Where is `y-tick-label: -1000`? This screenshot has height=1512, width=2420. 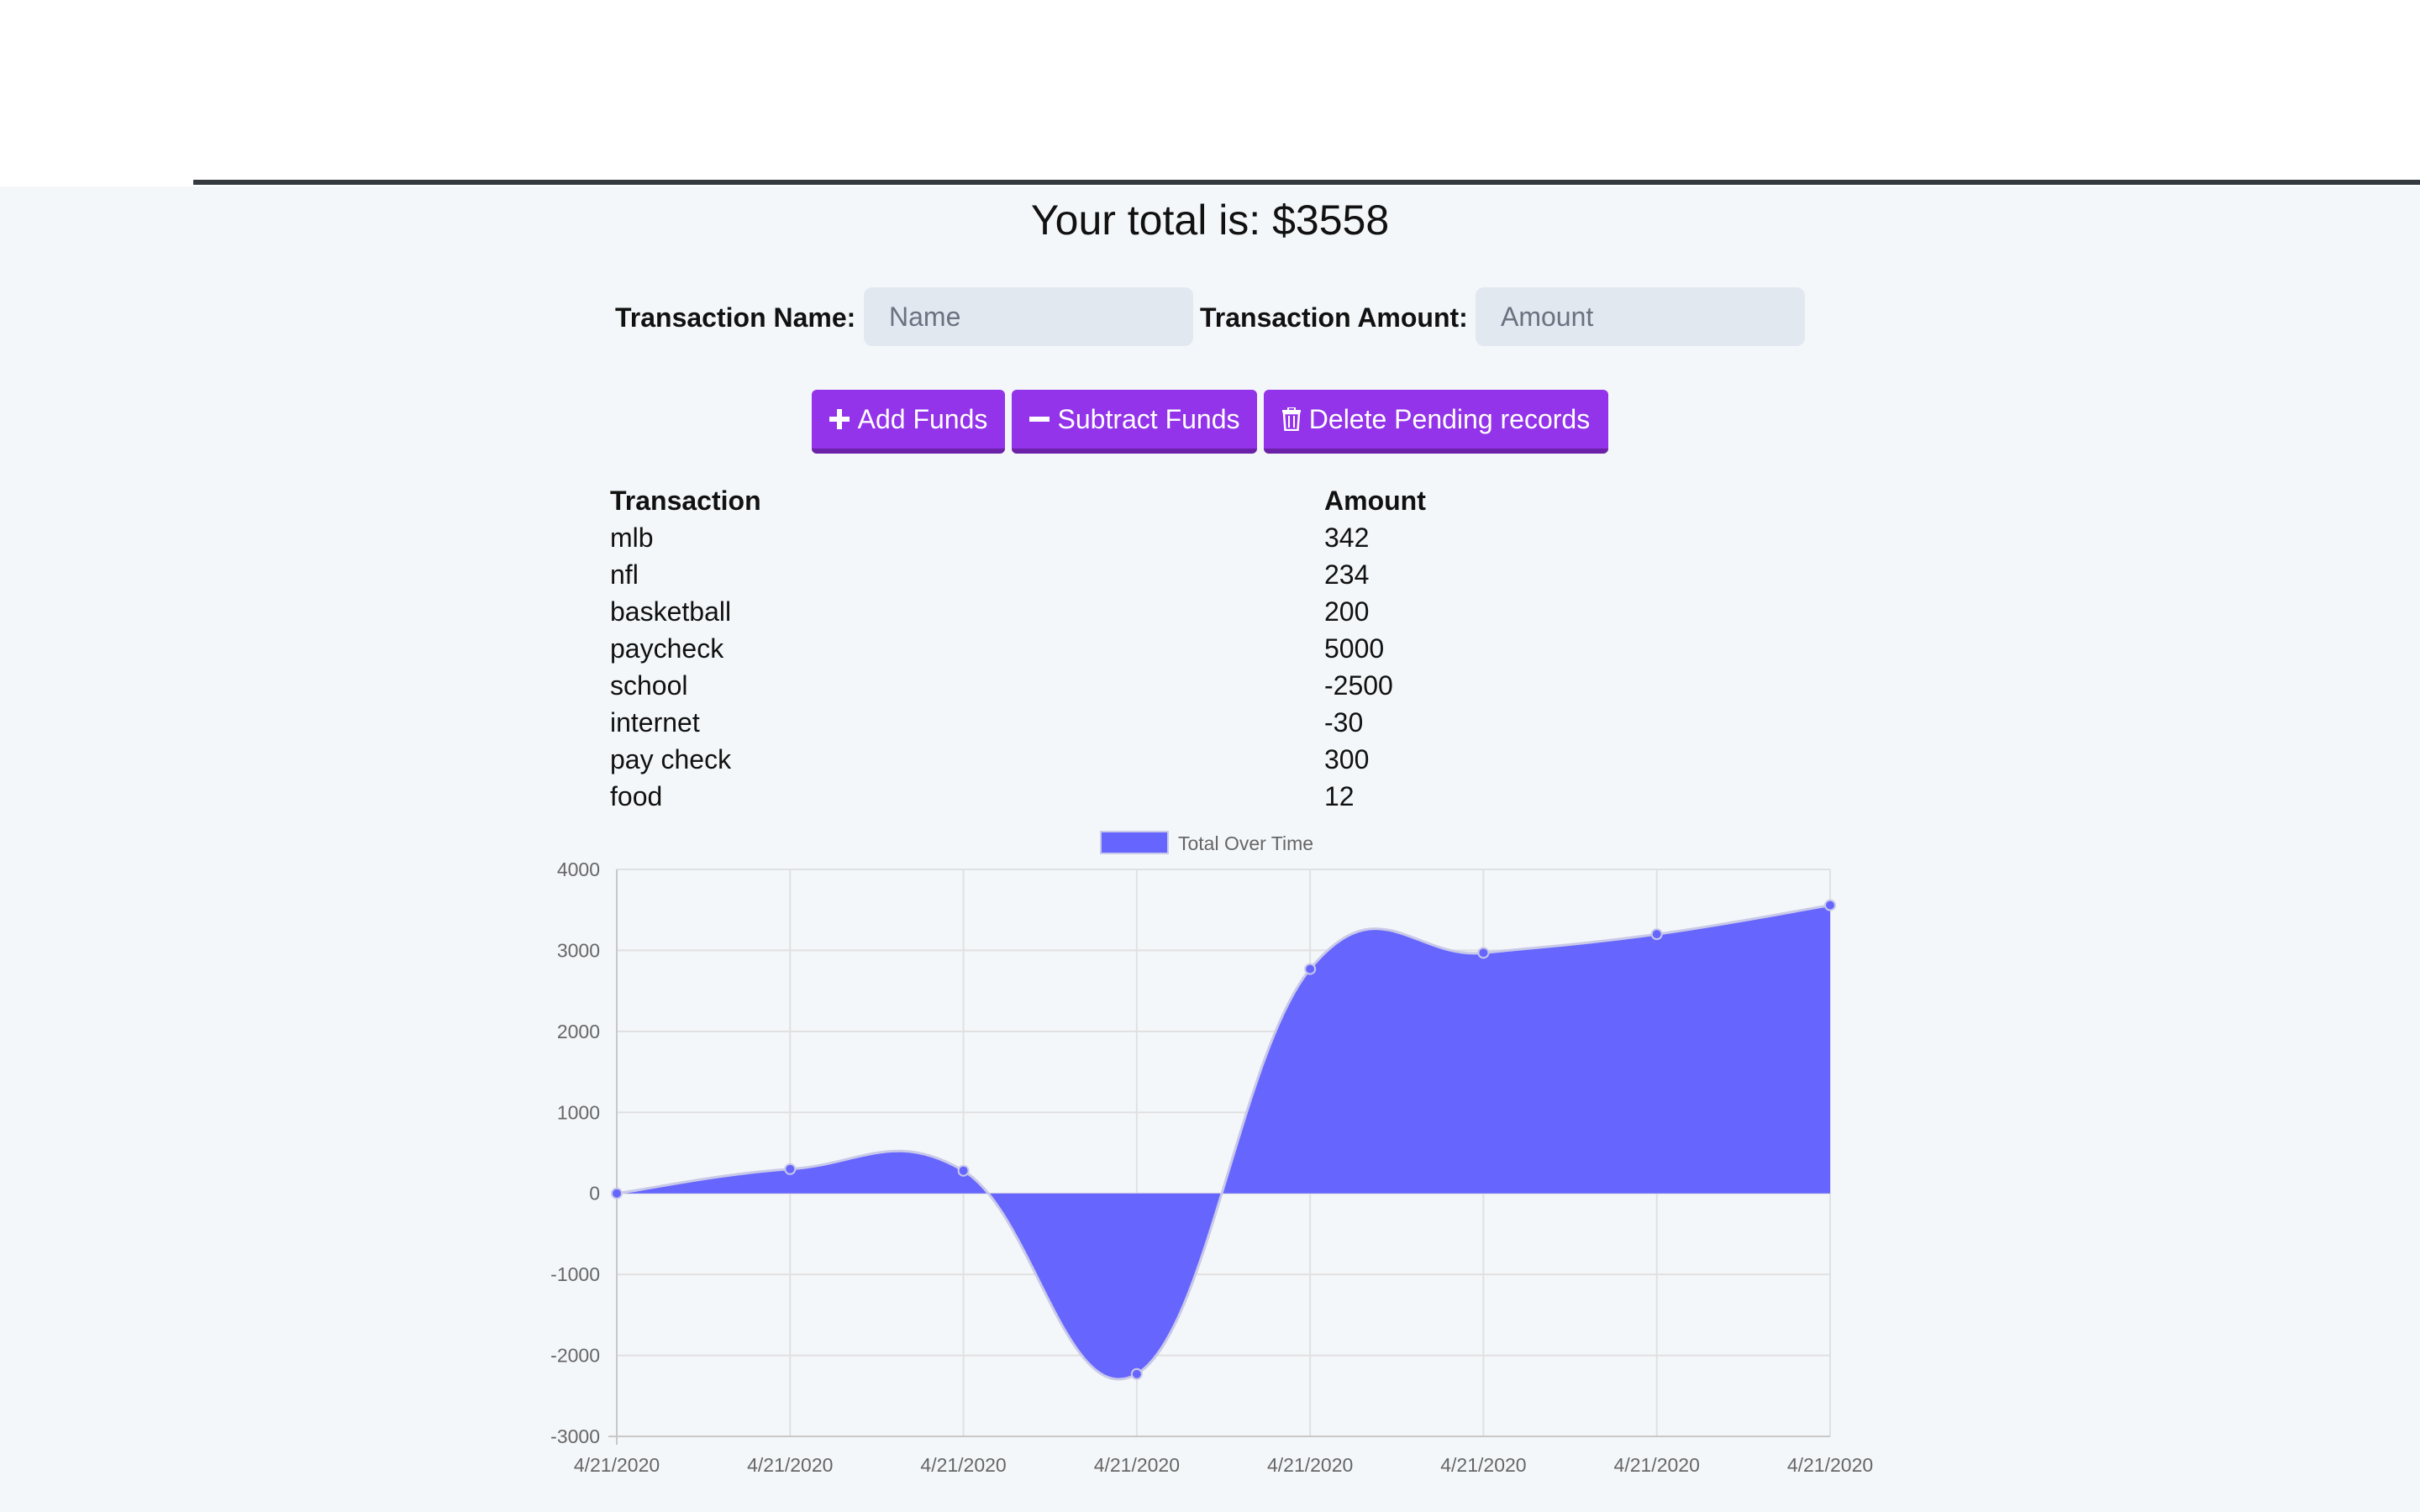 y-tick-label: -1000 is located at coordinates (575, 1274).